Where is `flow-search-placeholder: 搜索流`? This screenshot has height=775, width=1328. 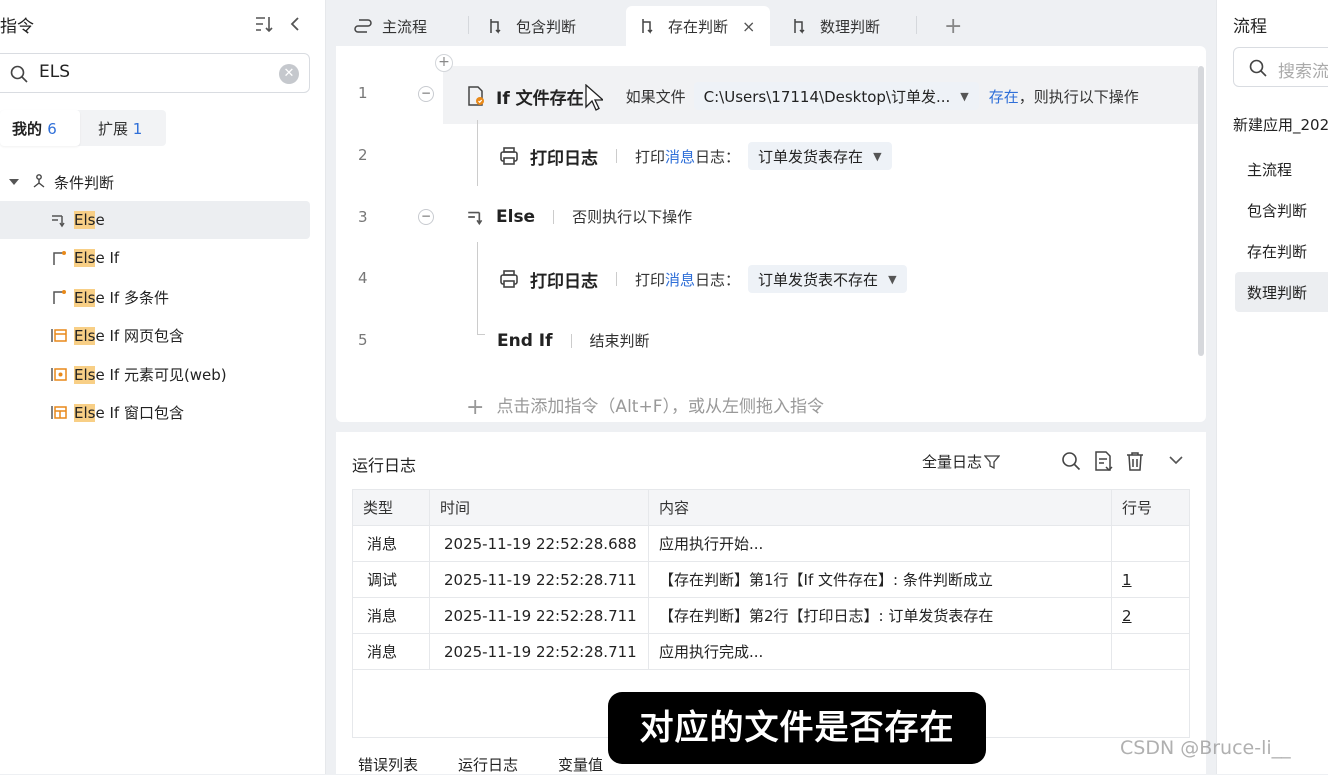
flow-search-placeholder: 搜索流 is located at coordinates (1303, 72).